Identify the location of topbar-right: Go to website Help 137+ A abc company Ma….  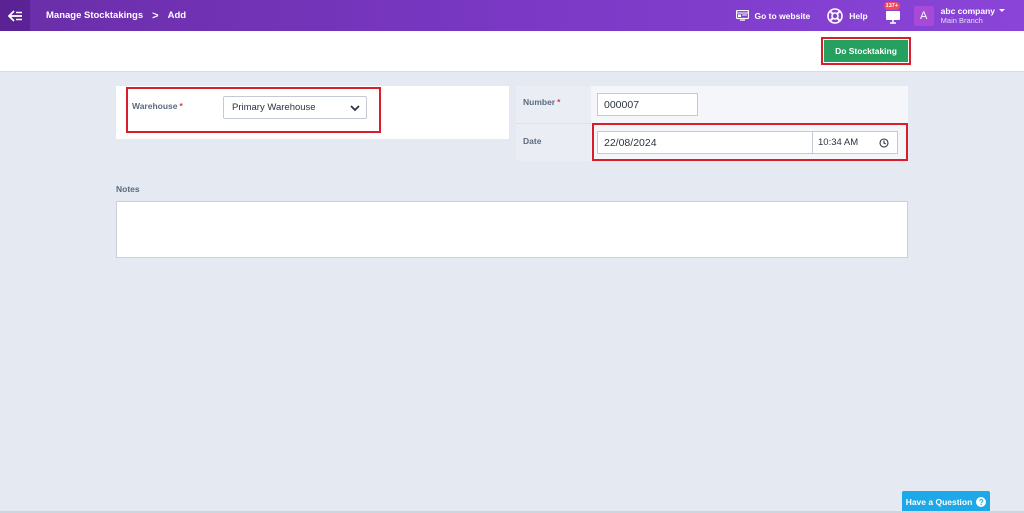
(879, 15).